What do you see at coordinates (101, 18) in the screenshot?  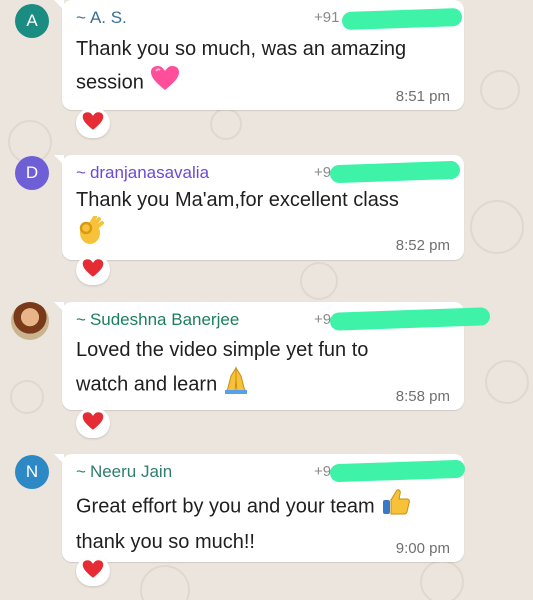 I see `sender-name: ~ A. S.` at bounding box center [101, 18].